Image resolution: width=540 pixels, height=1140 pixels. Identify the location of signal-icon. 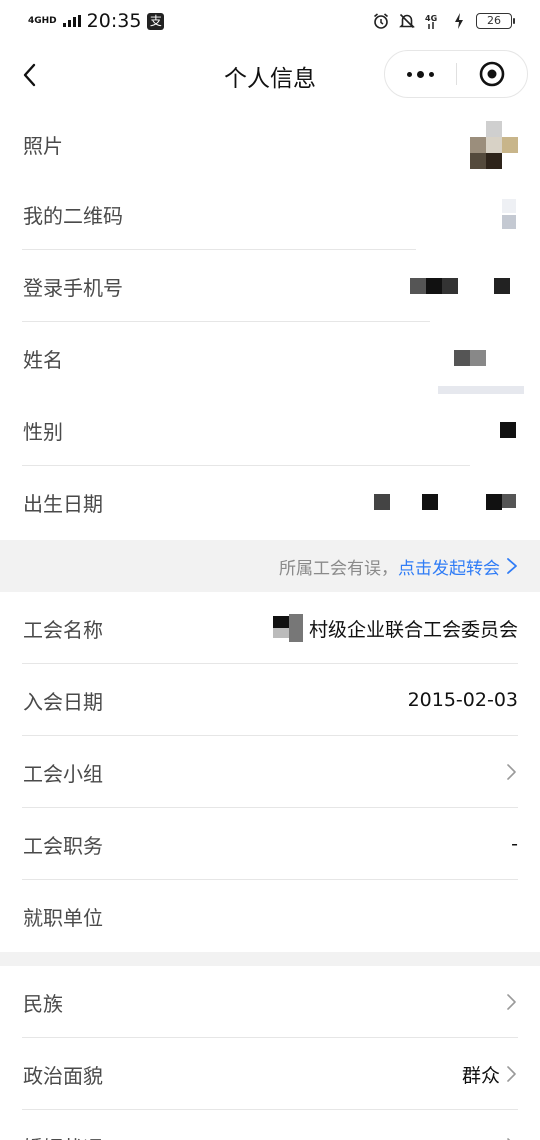
(71, 21).